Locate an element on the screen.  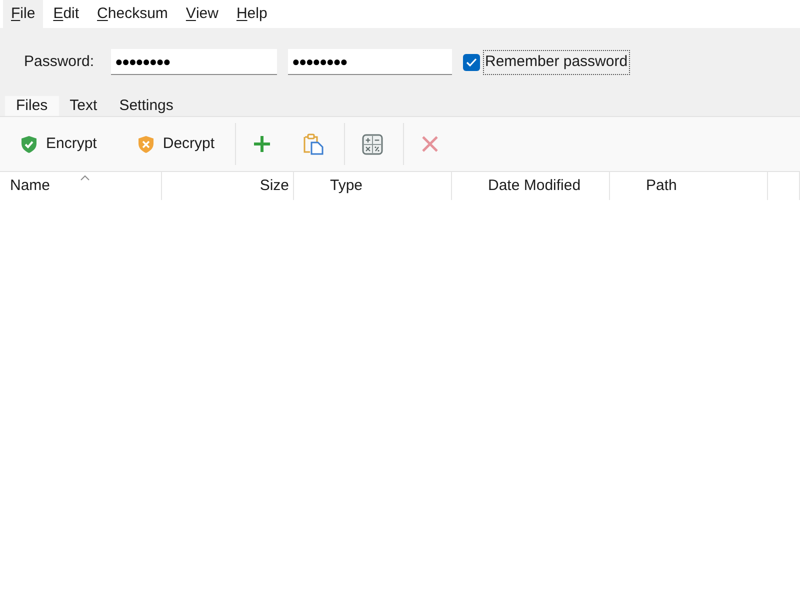
tab: Settings is located at coordinates (146, 106).